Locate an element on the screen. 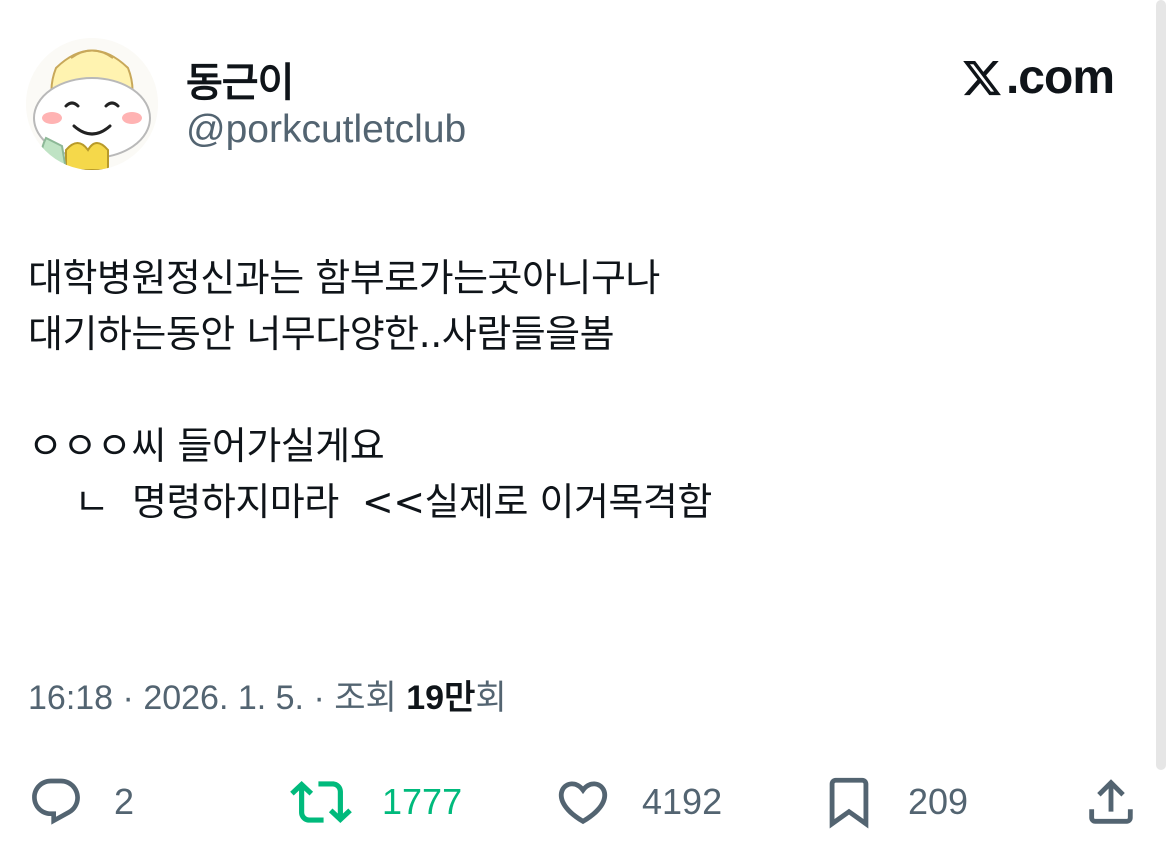 This screenshot has width=1170, height=851. author-handle: @porkcutletclub is located at coordinates (326, 130).